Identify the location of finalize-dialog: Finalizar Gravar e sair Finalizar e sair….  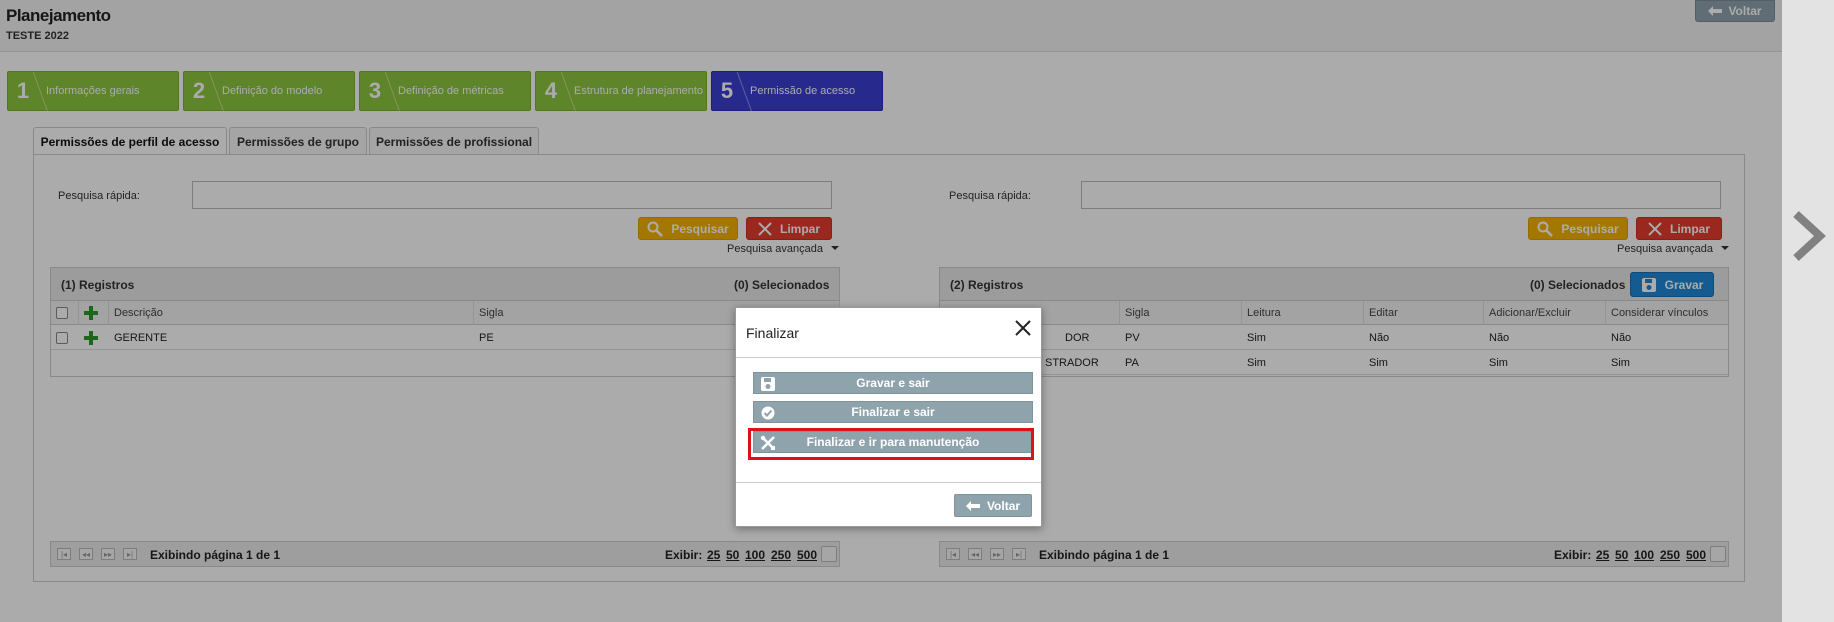
(888, 417).